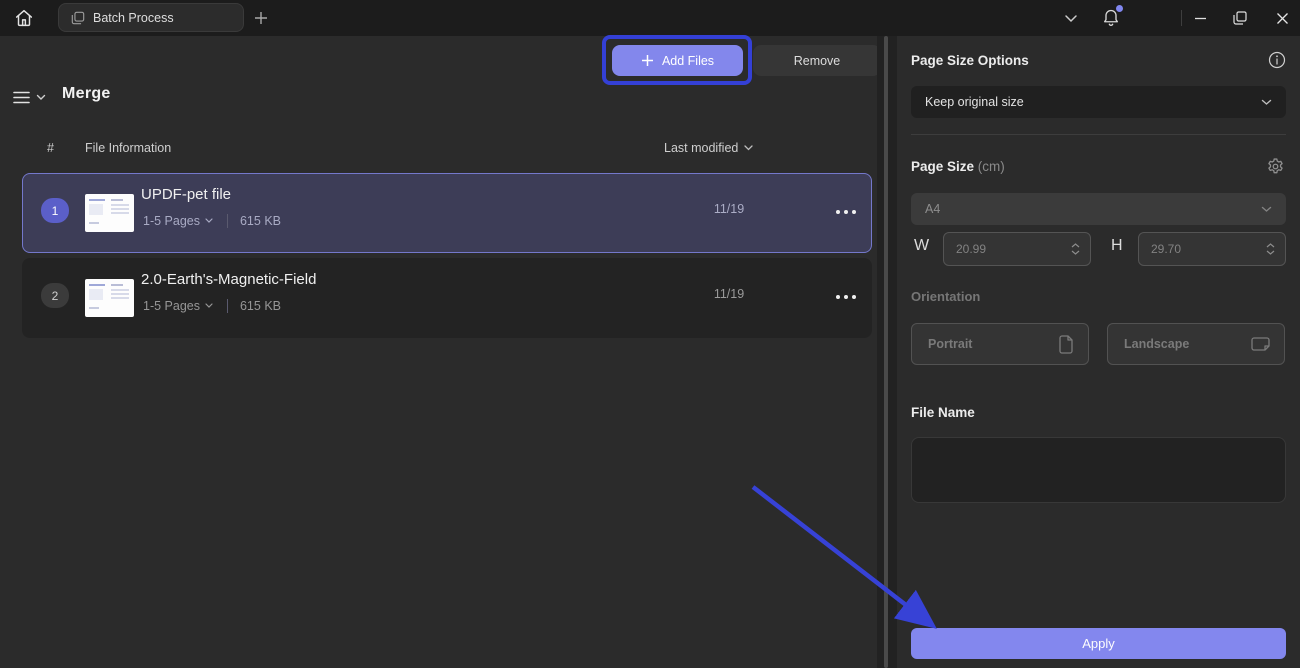 The image size is (1300, 668). What do you see at coordinates (971, 249) in the screenshot?
I see `width-value: 20.99` at bounding box center [971, 249].